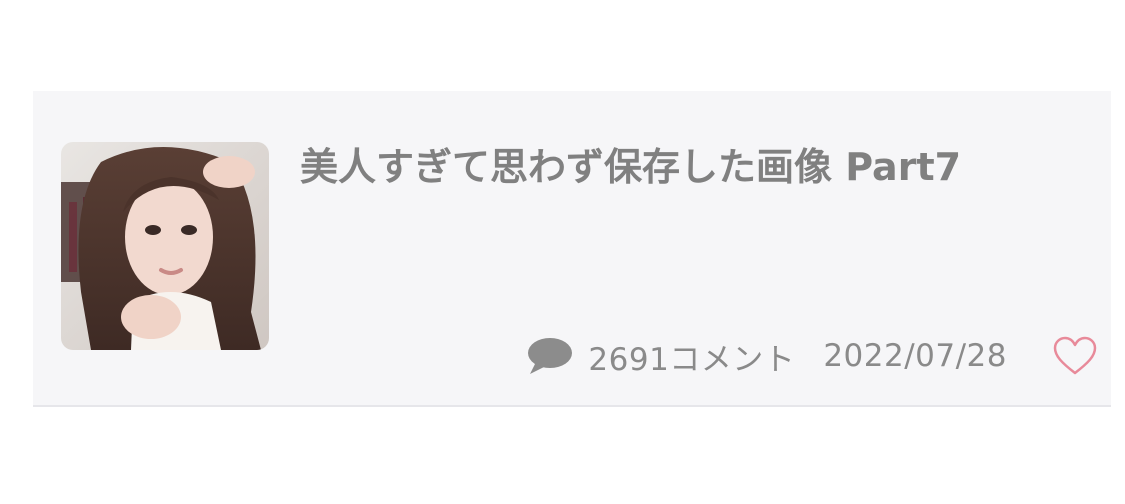 The height and width of the screenshot is (504, 1125). I want to click on comment-count: 2691コメント, so click(692, 359).